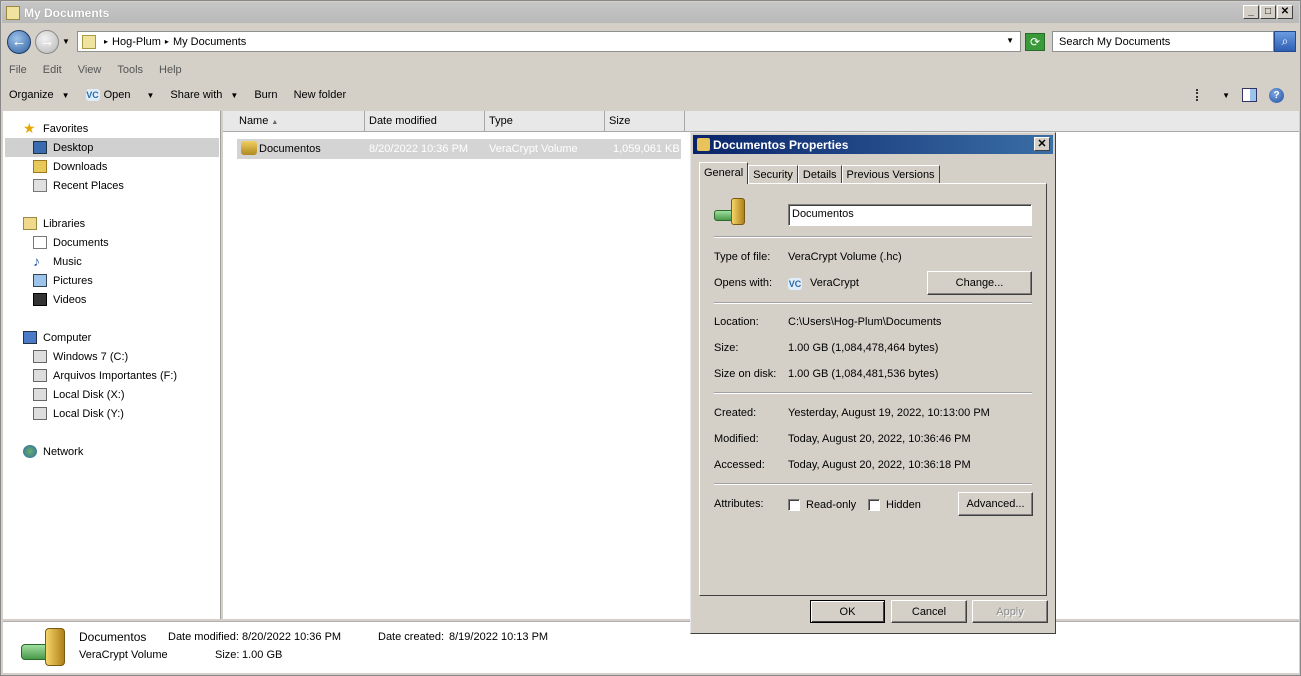 The height and width of the screenshot is (676, 1301). What do you see at coordinates (1042, 144) in the screenshot?
I see `dialog-close-button: ✕` at bounding box center [1042, 144].